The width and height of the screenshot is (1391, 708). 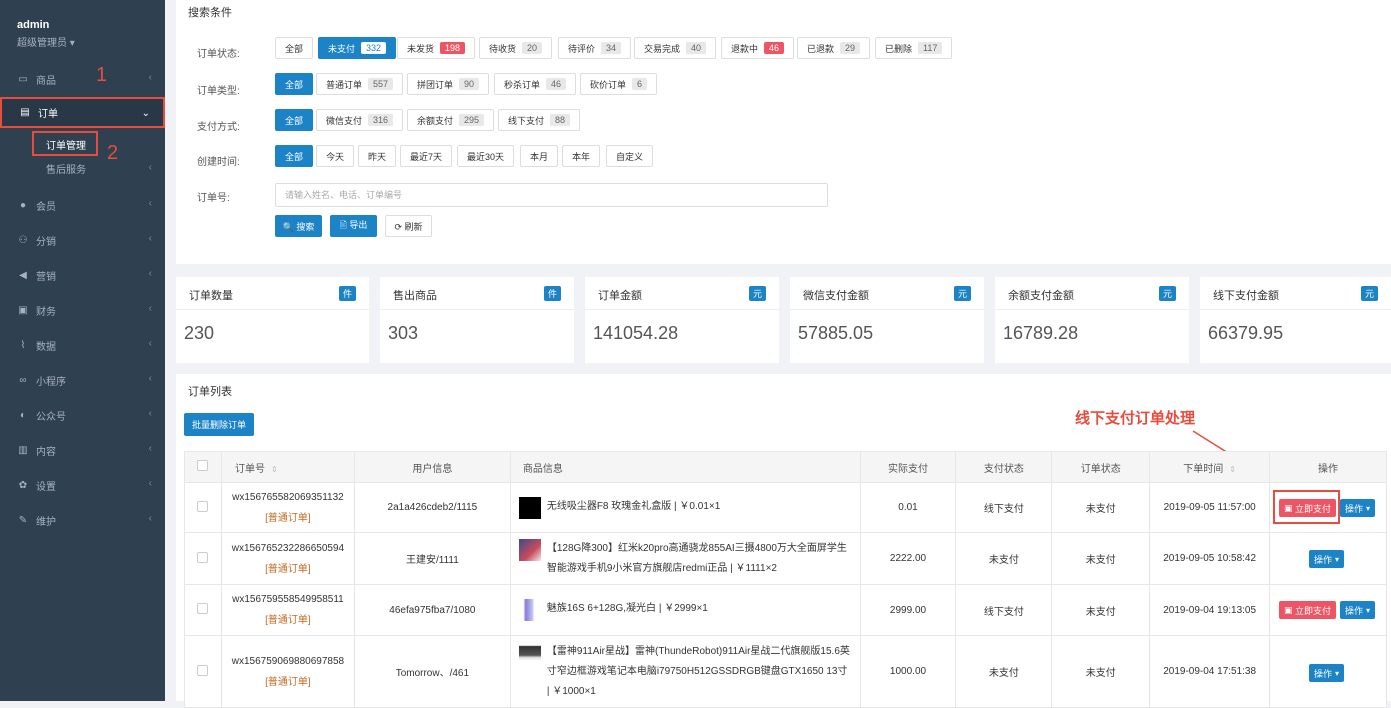 What do you see at coordinates (23, 310) in the screenshot?
I see `money-icon: ▣` at bounding box center [23, 310].